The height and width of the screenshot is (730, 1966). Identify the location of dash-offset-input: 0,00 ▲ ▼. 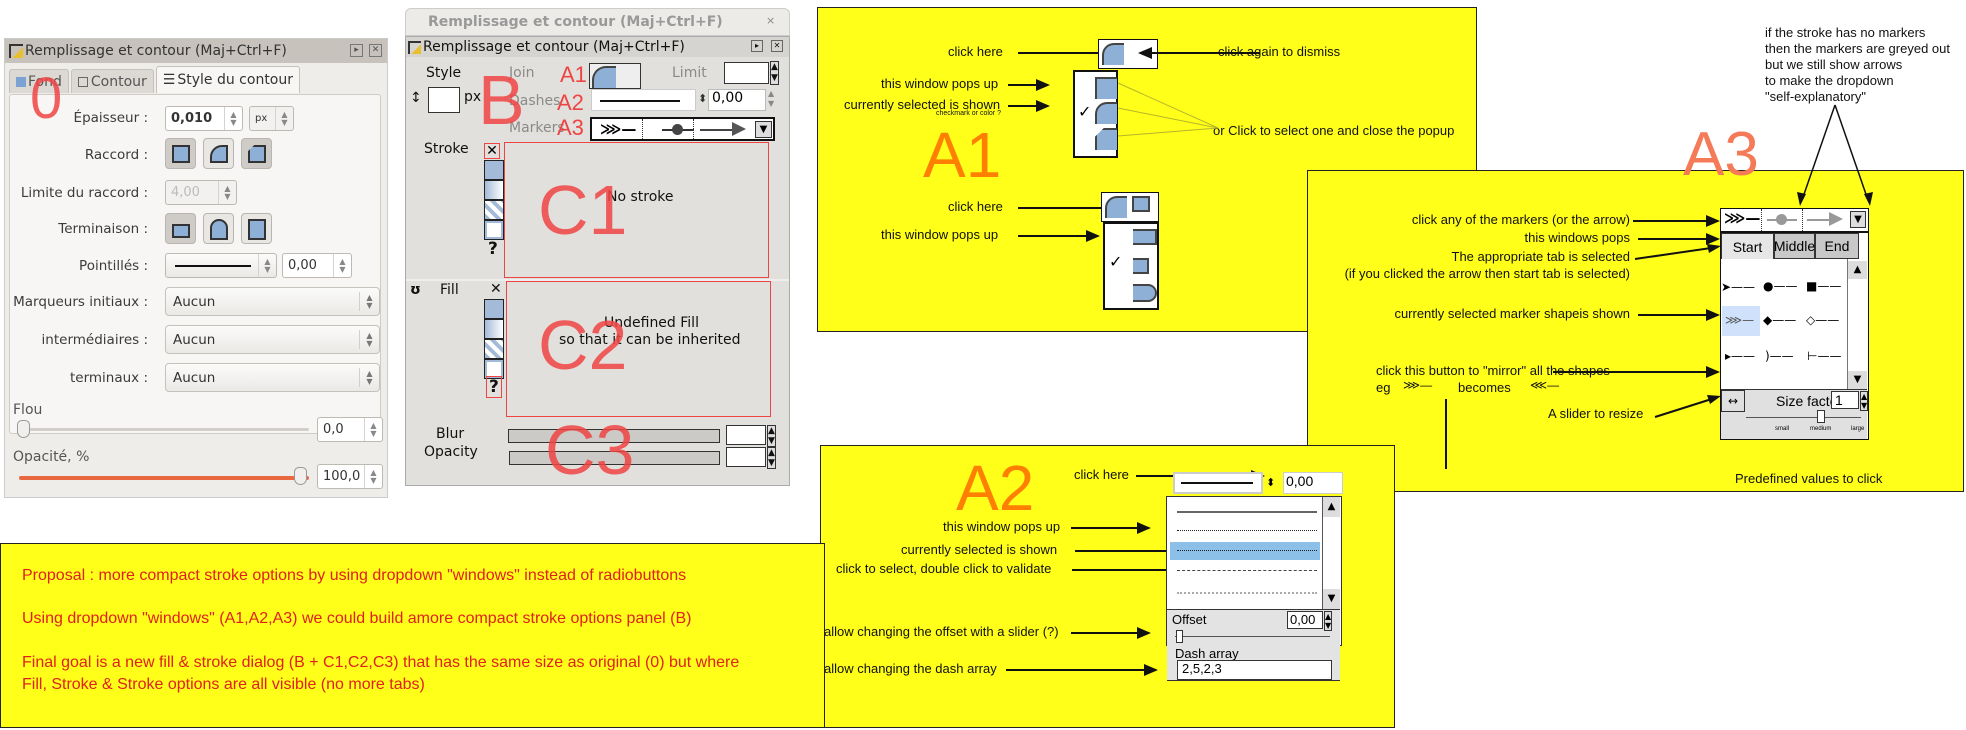
(317, 265).